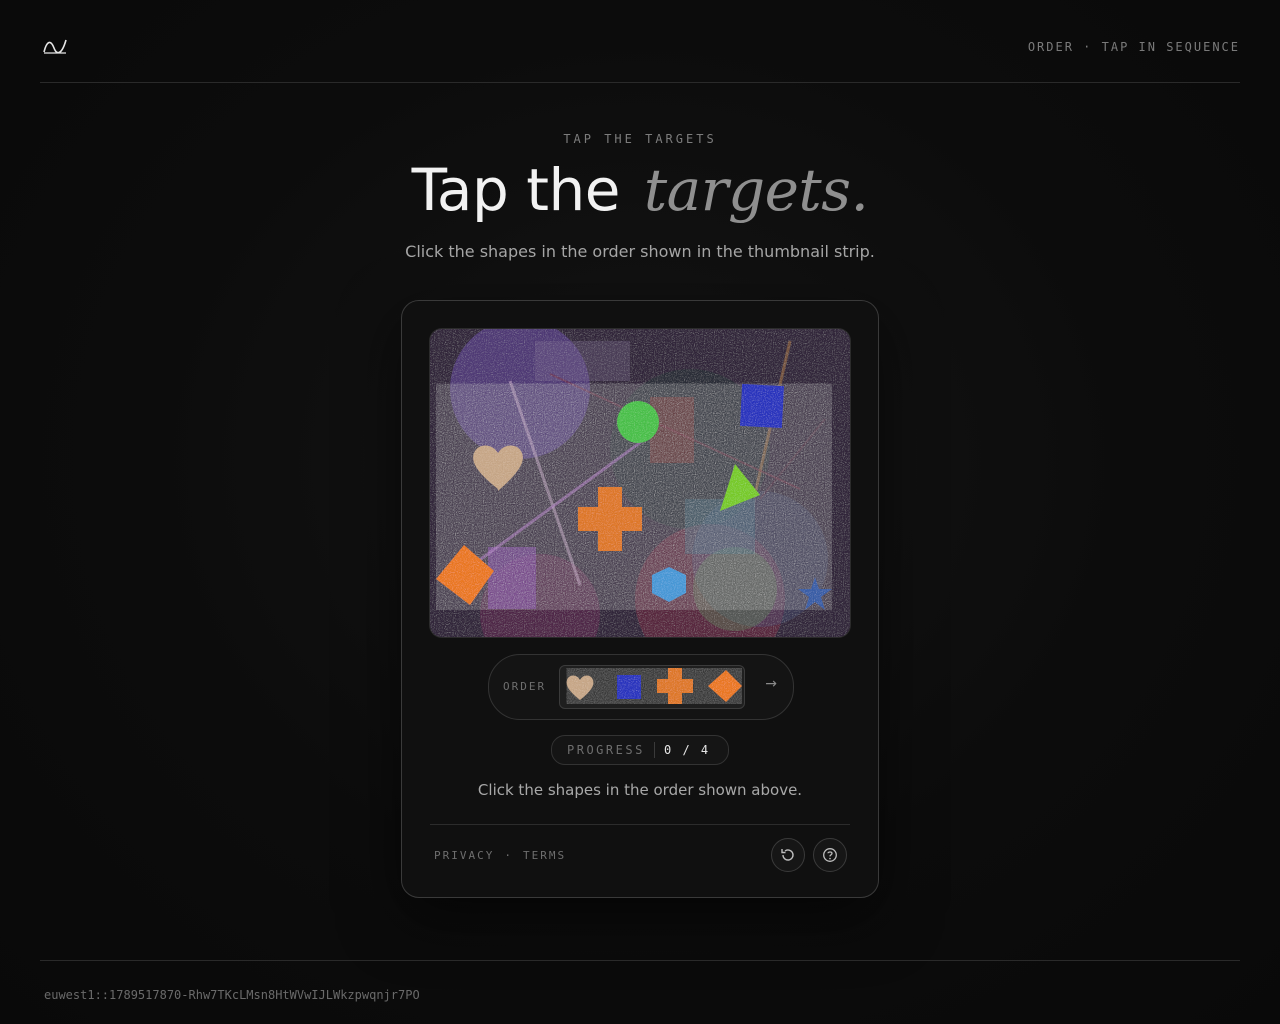  Describe the element at coordinates (725, 686) in the screenshot. I see `thumbnail-diamond-icon` at that location.